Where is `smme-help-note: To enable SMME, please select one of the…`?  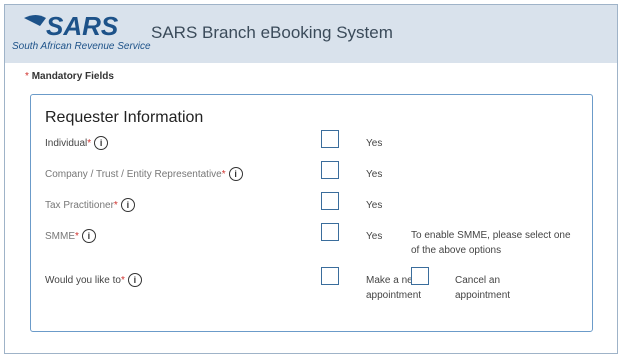 smme-help-note: To enable SMME, please select one of the… is located at coordinates (491, 243).